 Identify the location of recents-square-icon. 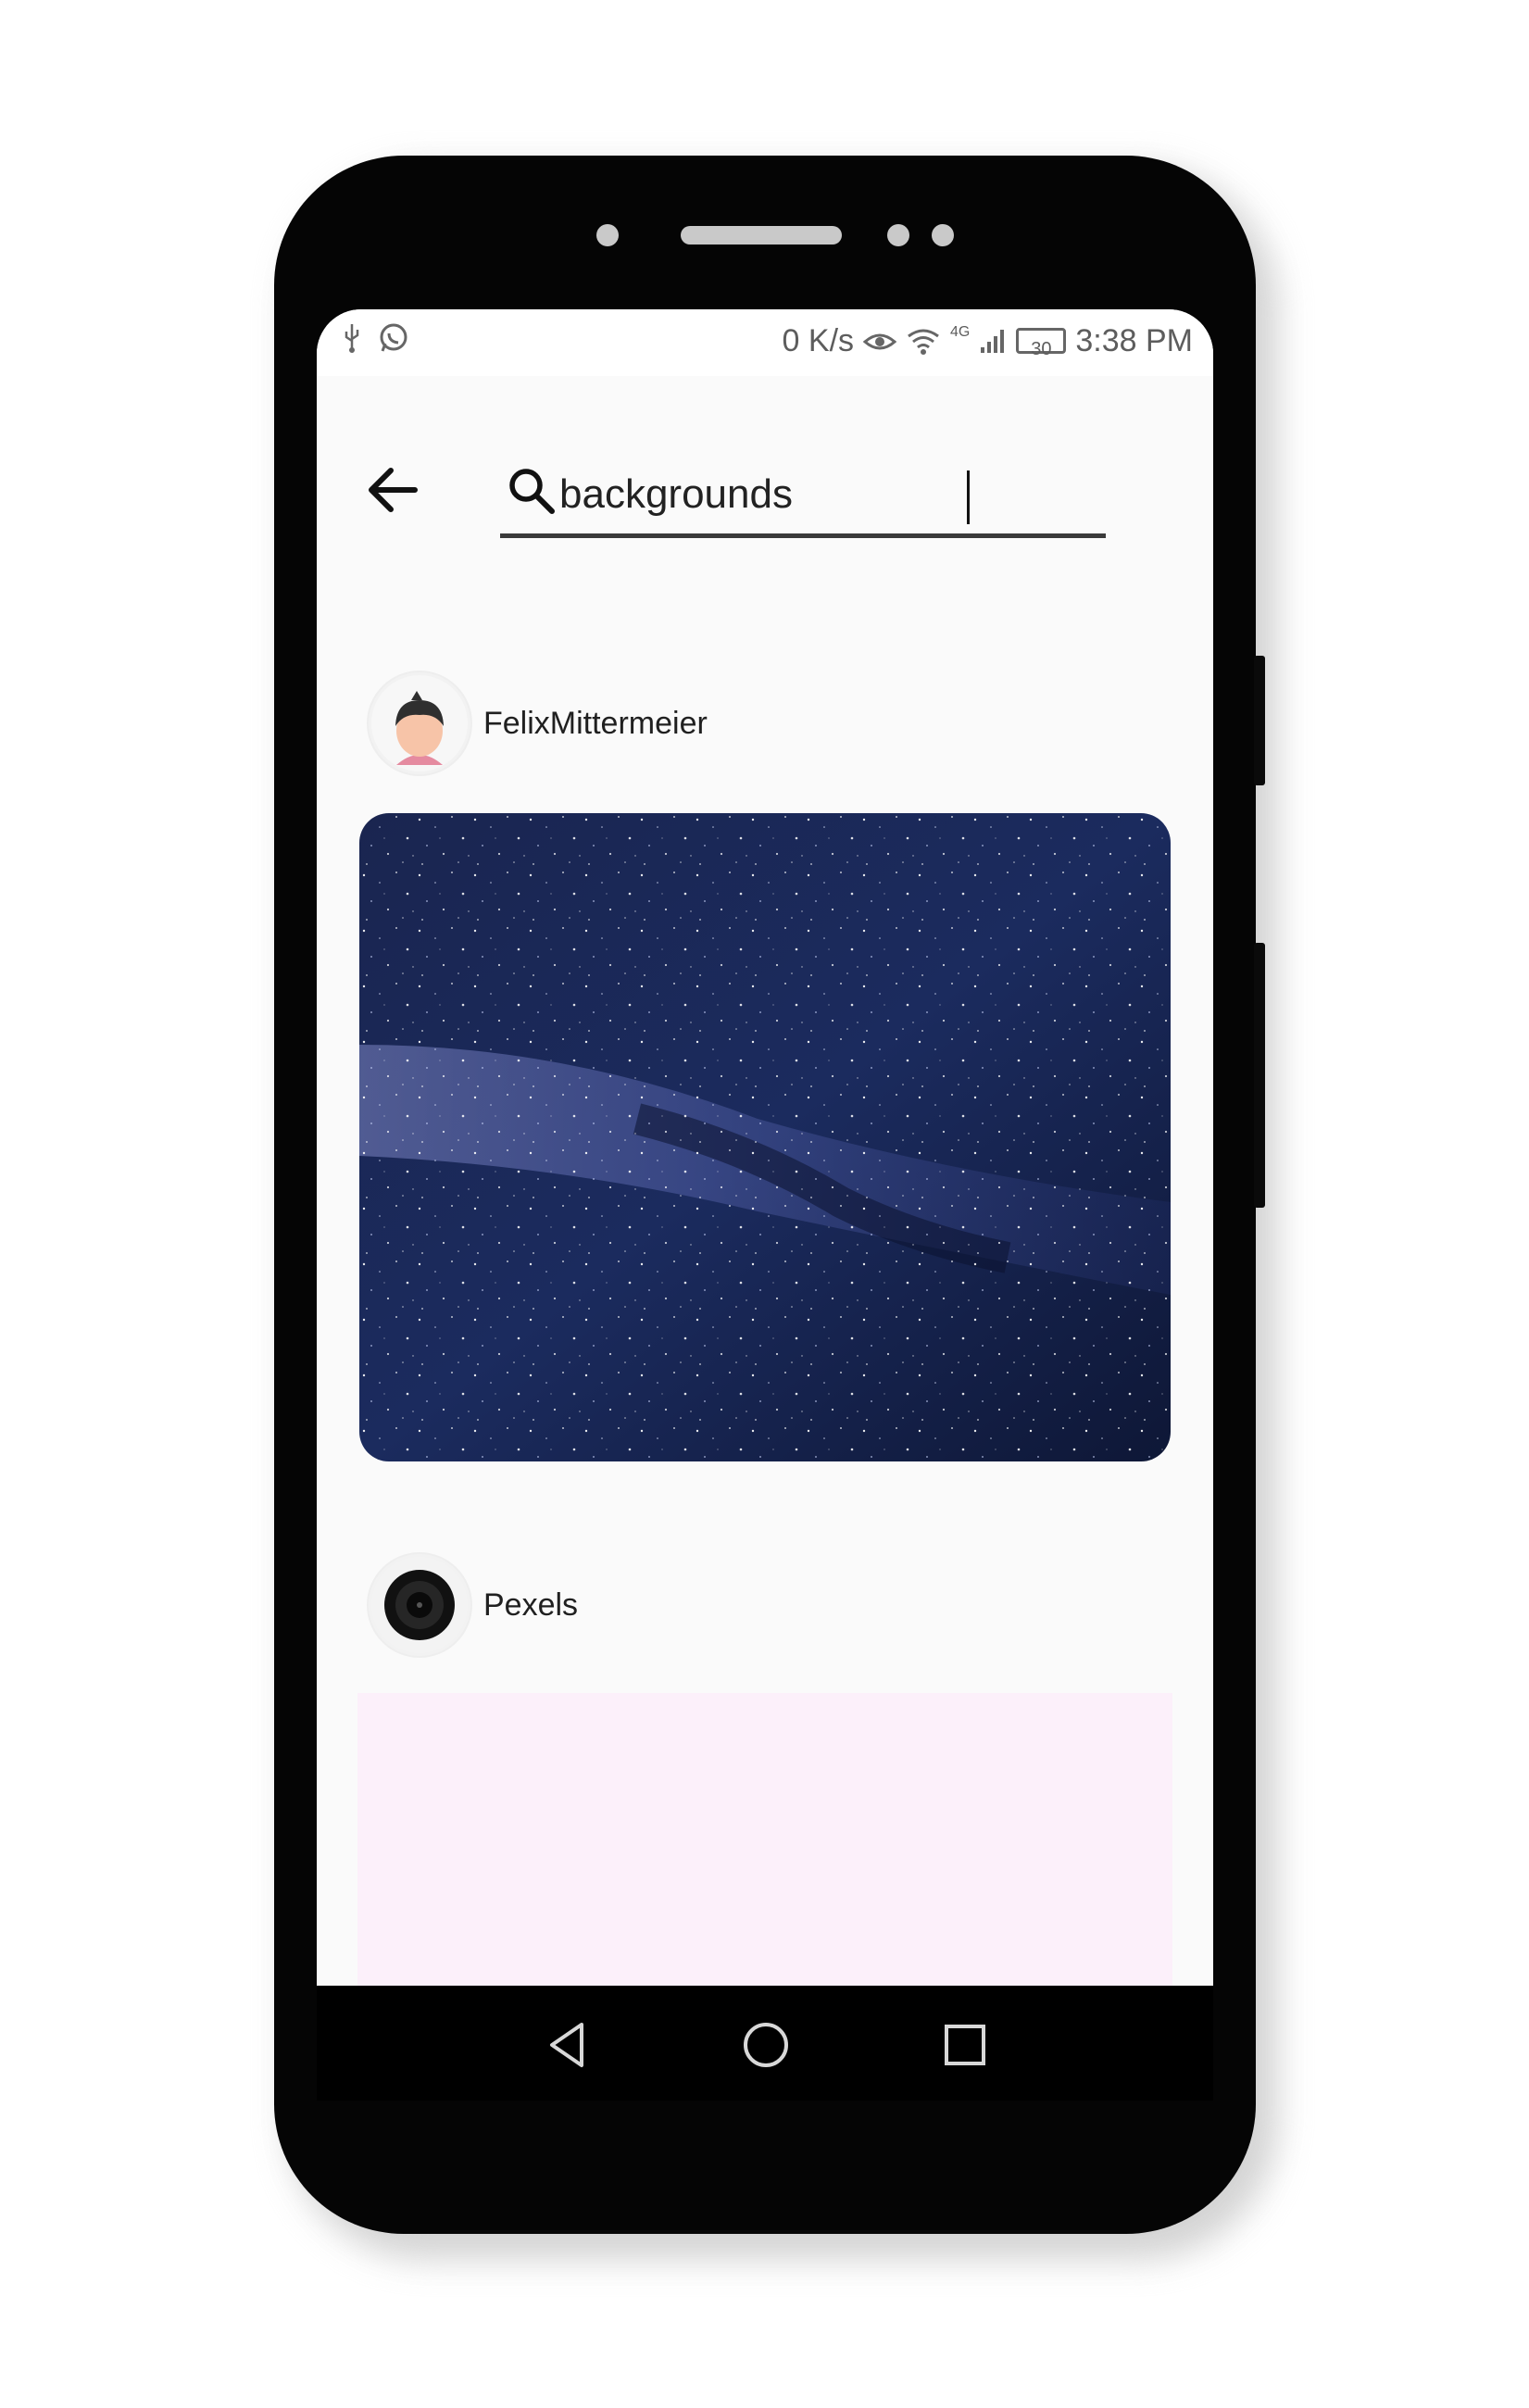
(965, 2045).